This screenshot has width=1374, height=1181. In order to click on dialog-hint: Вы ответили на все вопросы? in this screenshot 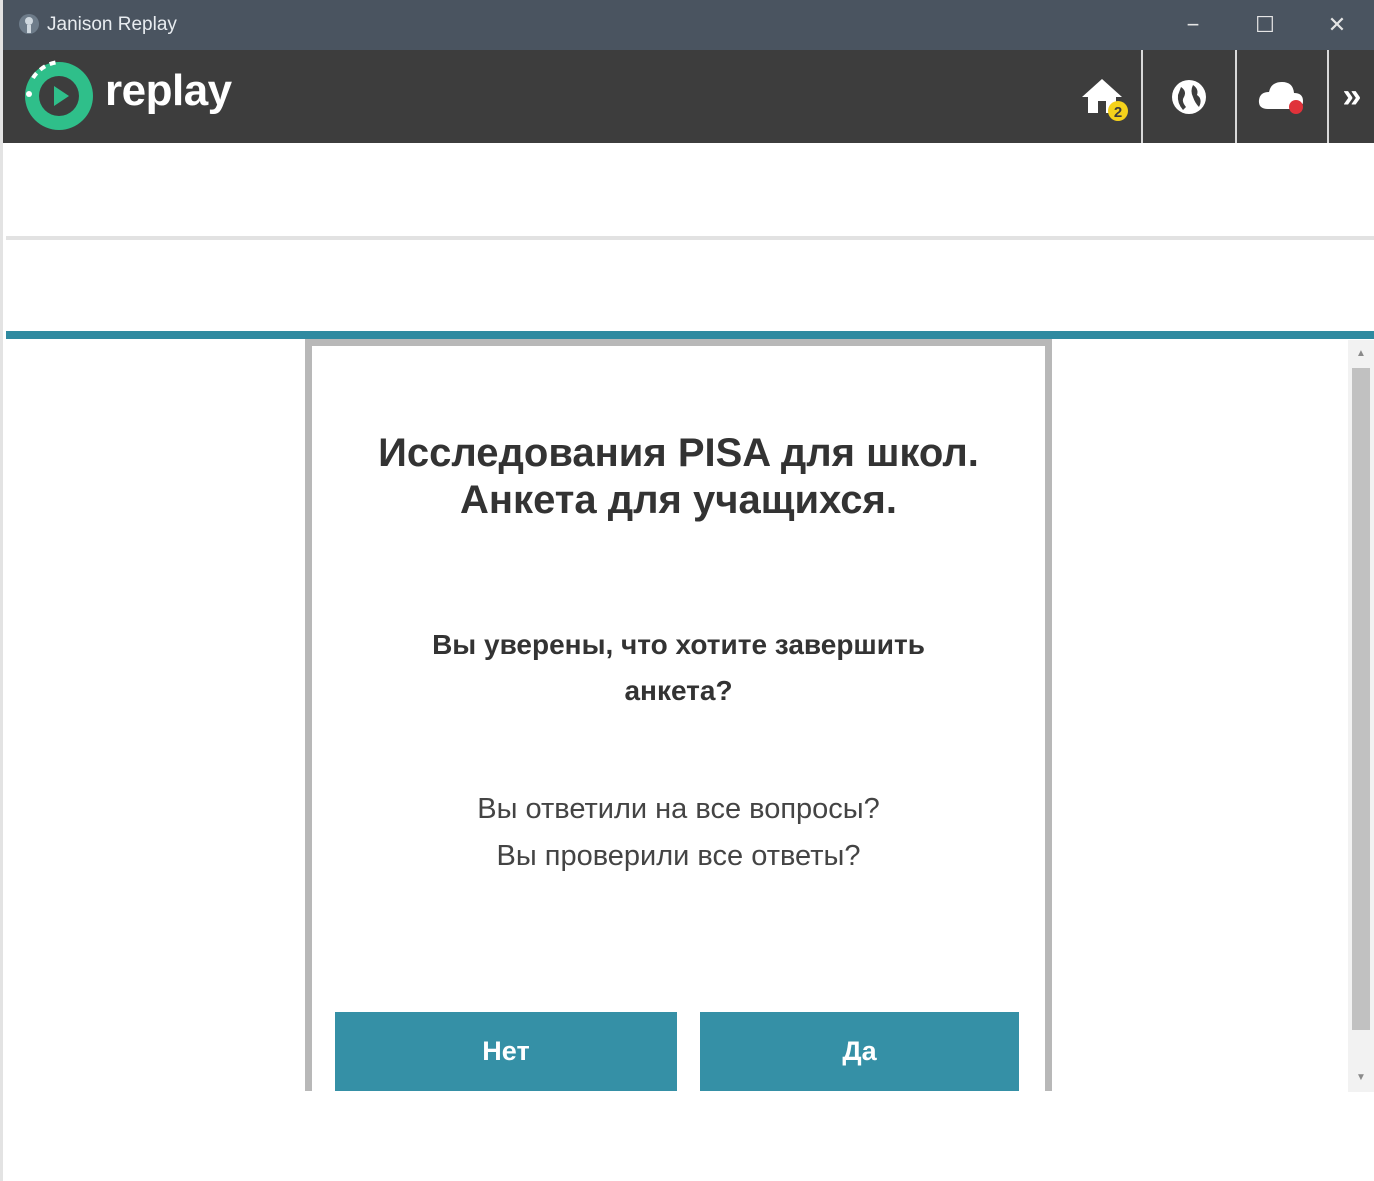, I will do `click(678, 809)`.